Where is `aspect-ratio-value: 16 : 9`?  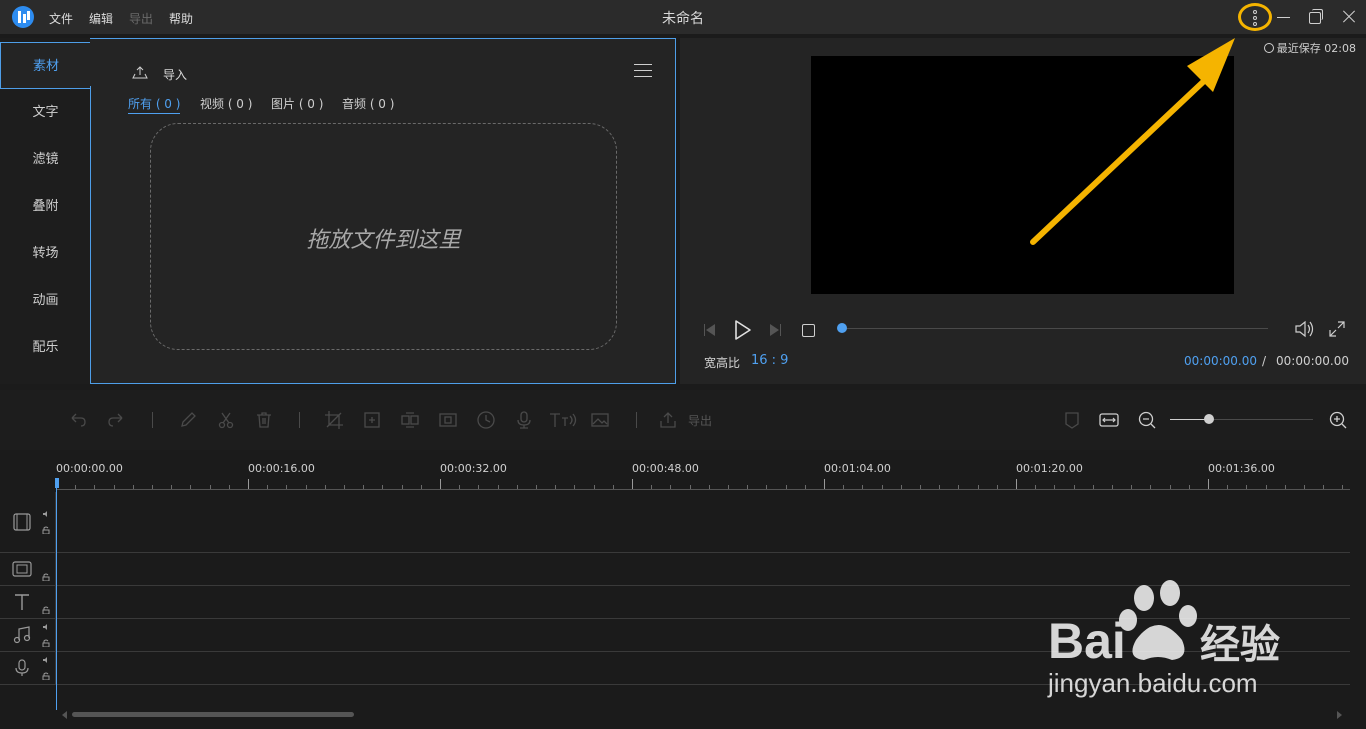 aspect-ratio-value: 16 : 9 is located at coordinates (769, 360).